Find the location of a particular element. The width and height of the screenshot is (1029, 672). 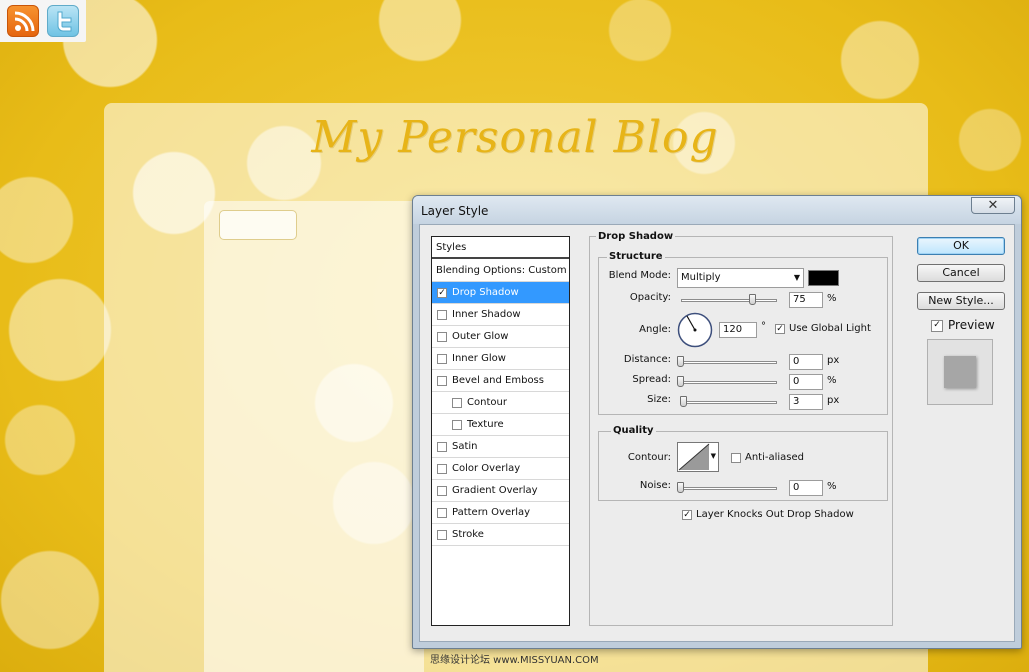

style-item-inner-shadow: Inner Shadow is located at coordinates (500, 315).